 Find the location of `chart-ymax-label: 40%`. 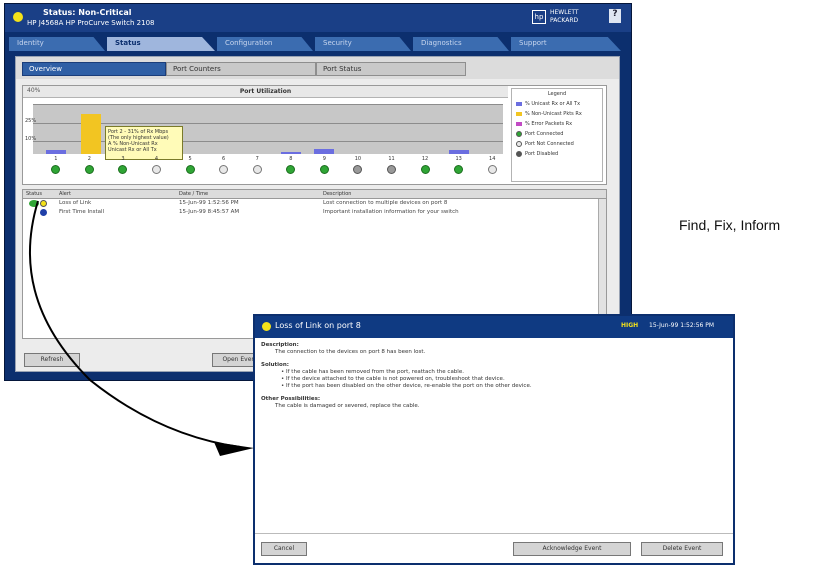

chart-ymax-label: 40% is located at coordinates (34, 90).